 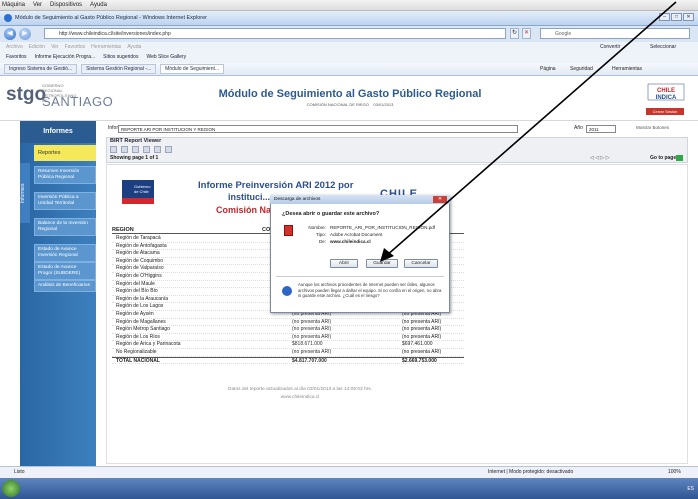 I want to click on save-button: Guardar, so click(x=382, y=263).